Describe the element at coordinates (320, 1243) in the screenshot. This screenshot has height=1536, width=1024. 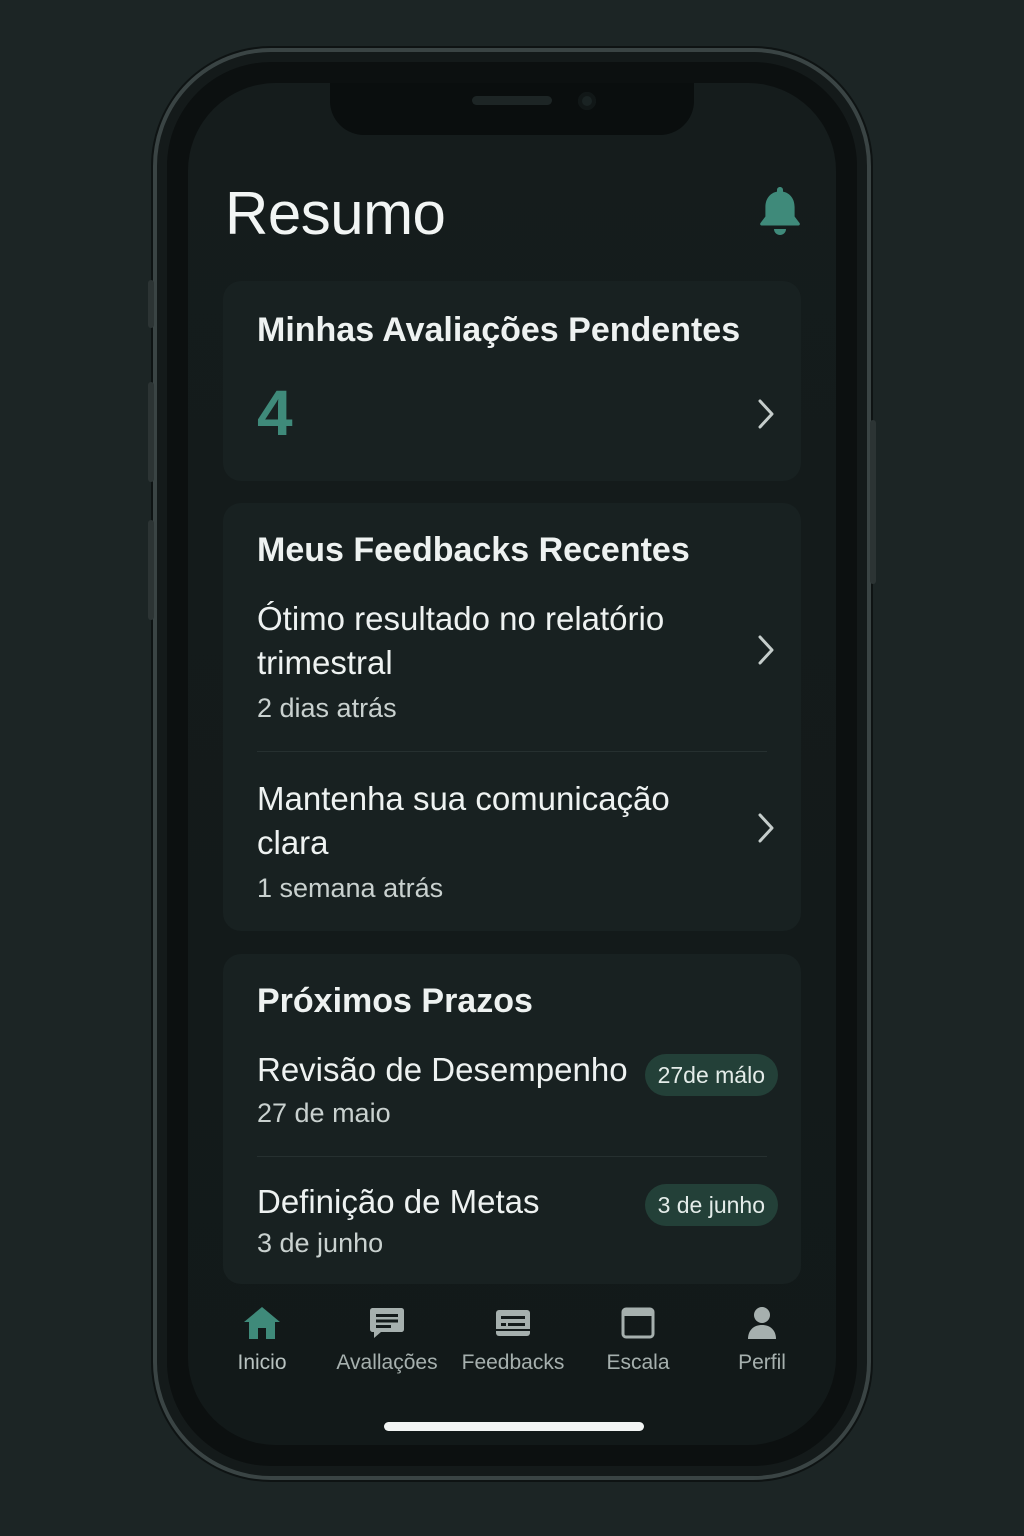
I see `deadline-date: 3 de junho` at that location.